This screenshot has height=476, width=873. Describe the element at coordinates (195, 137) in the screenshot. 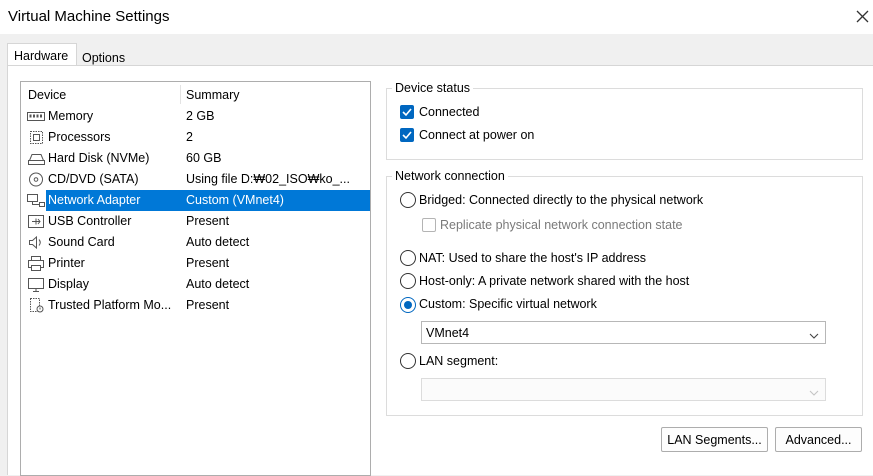

I see `device-row-processors: Processors 2` at that location.